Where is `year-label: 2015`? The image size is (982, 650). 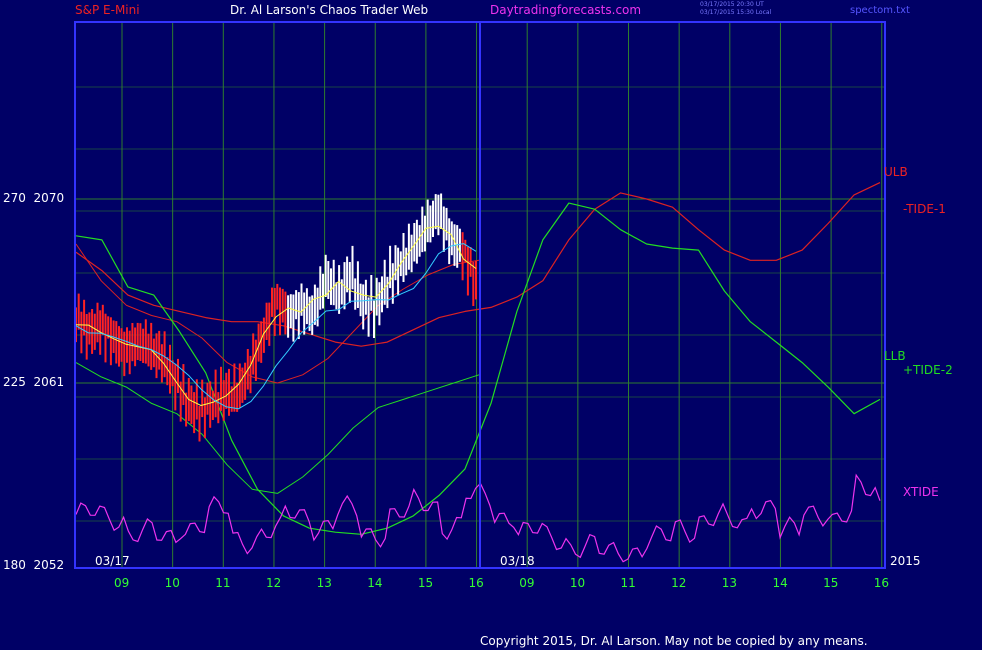 year-label: 2015 is located at coordinates (905, 561).